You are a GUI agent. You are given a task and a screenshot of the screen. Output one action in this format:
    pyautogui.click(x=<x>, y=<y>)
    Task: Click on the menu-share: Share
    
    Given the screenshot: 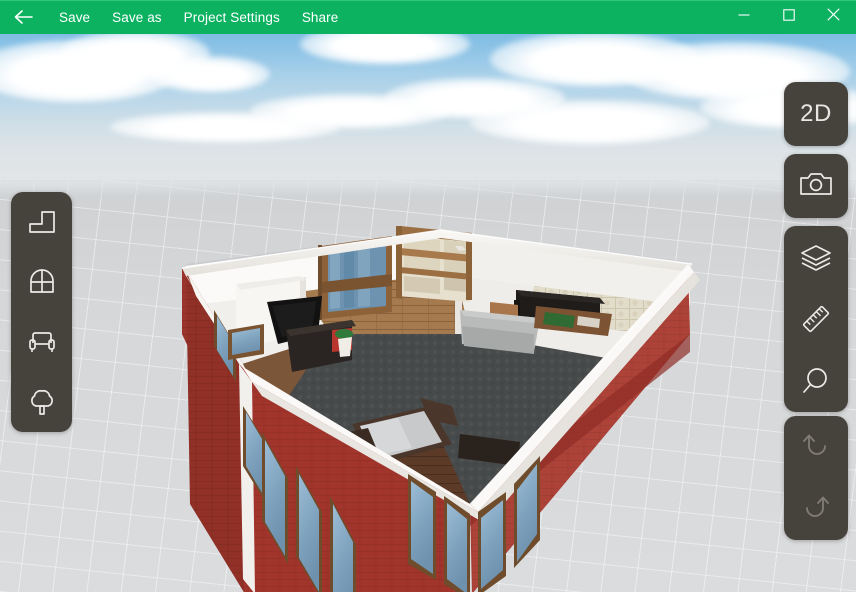 What is the action you would take?
    pyautogui.click(x=320, y=17)
    